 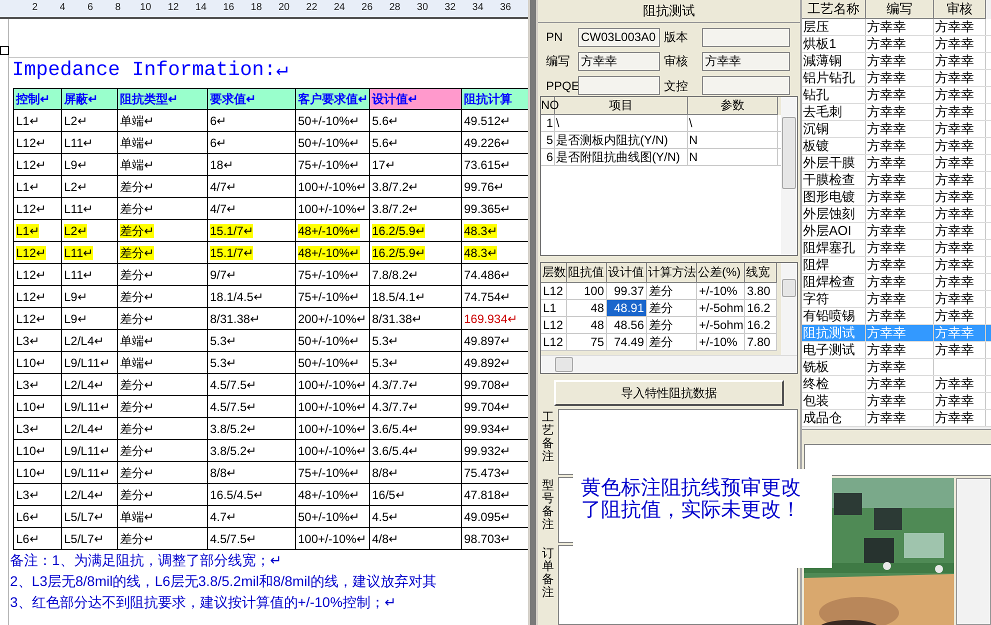 I want to click on table-cell: 48.56, so click(x=627, y=325).